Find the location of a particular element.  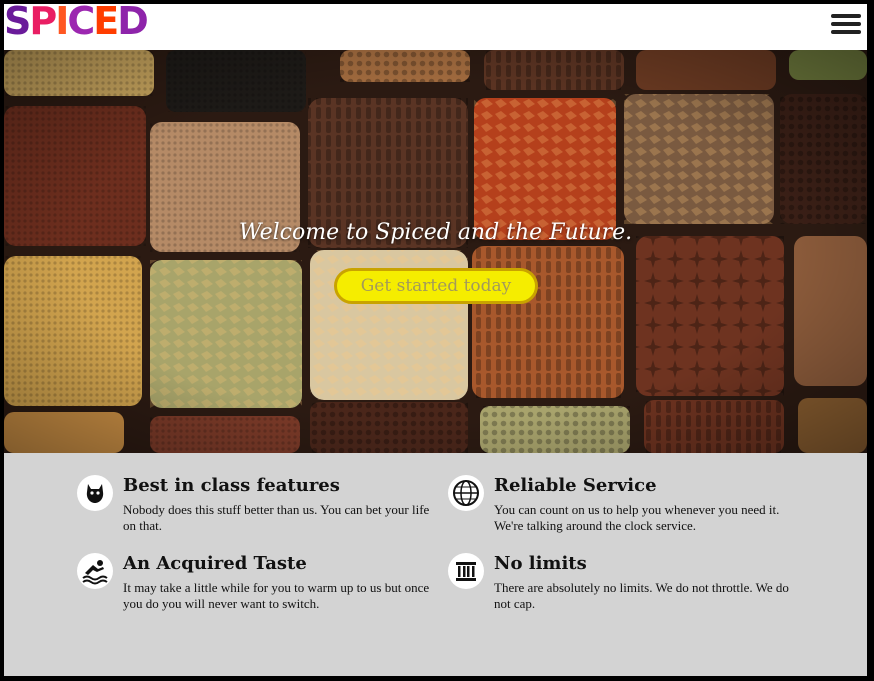

swimmer-icon is located at coordinates (95, 571).